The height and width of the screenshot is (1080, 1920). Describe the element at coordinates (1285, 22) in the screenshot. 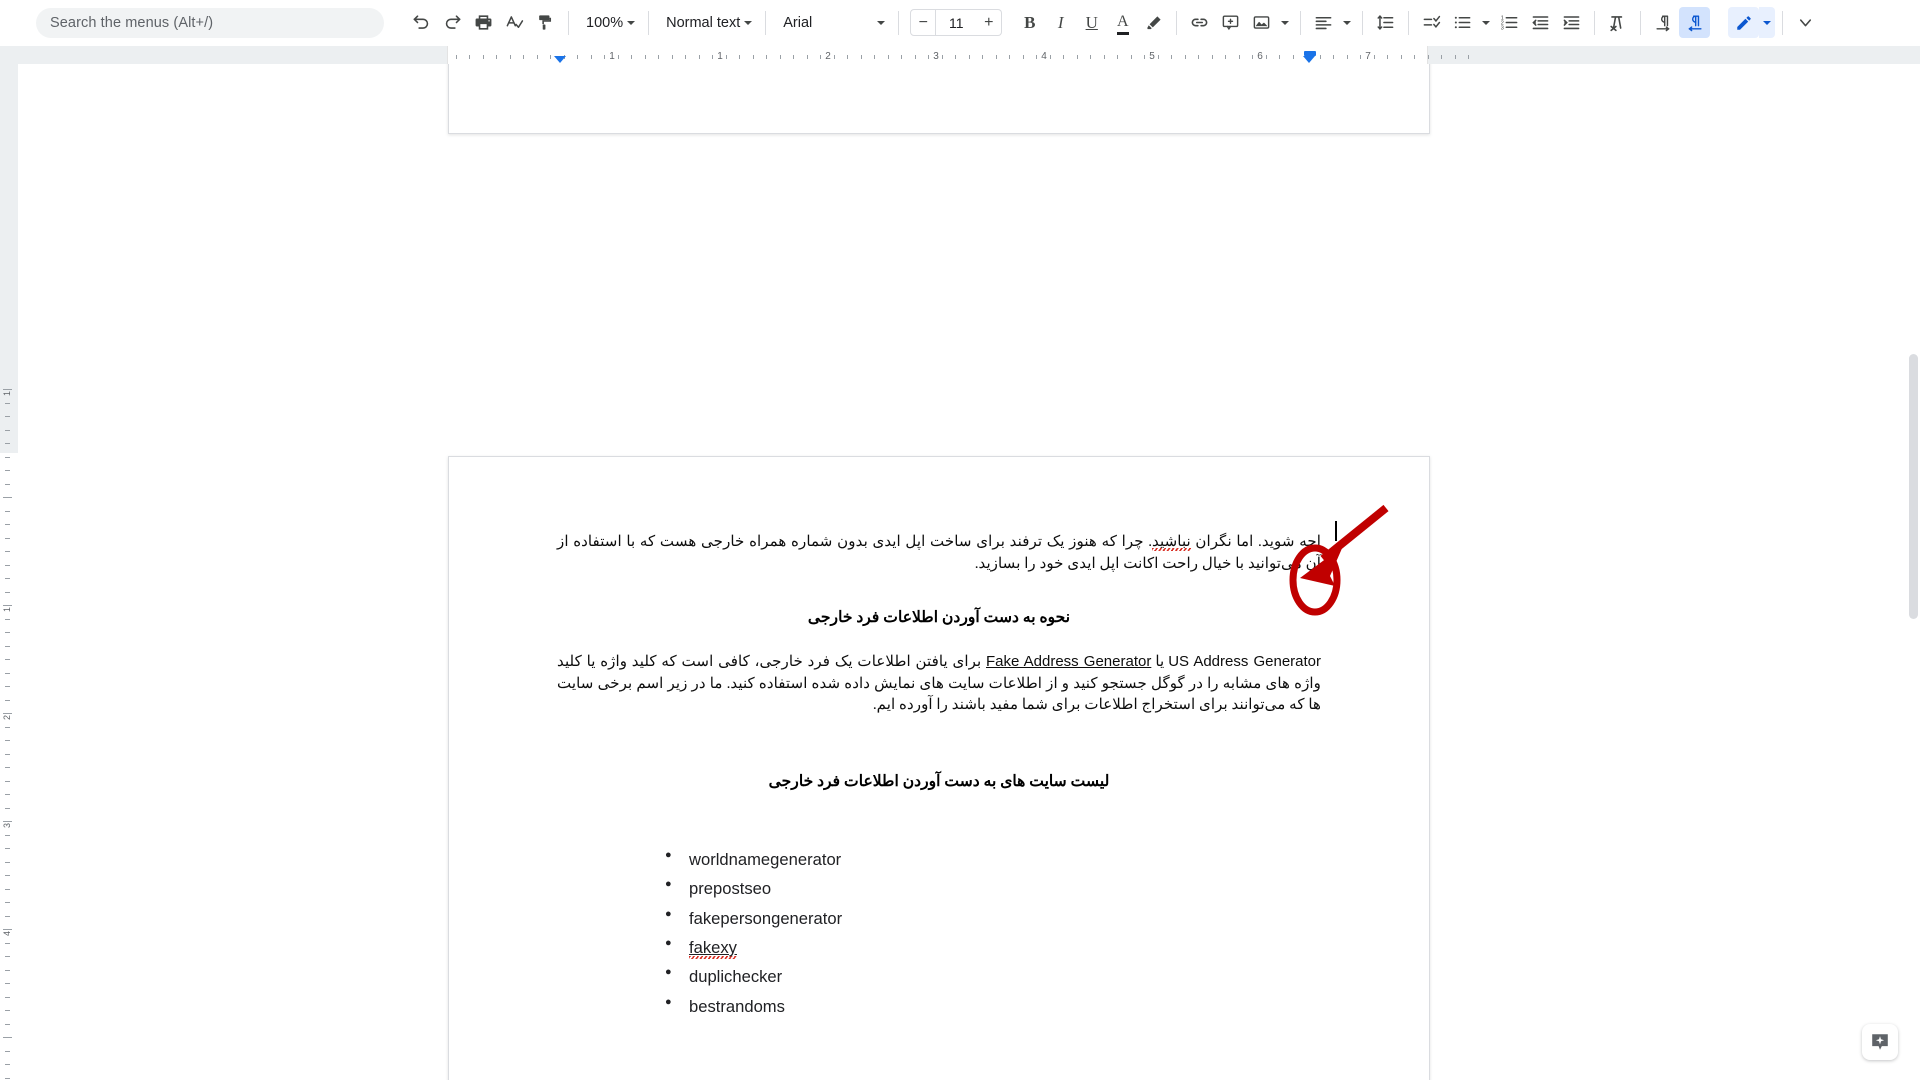

I see `insert-image-chevron-down-icon` at that location.